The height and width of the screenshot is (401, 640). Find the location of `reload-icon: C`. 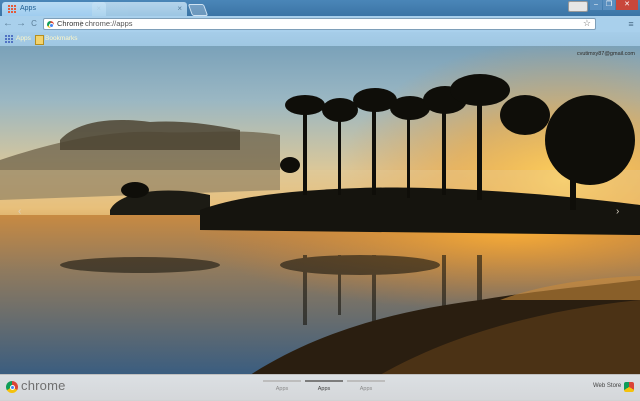

reload-icon: C is located at coordinates (34, 24).